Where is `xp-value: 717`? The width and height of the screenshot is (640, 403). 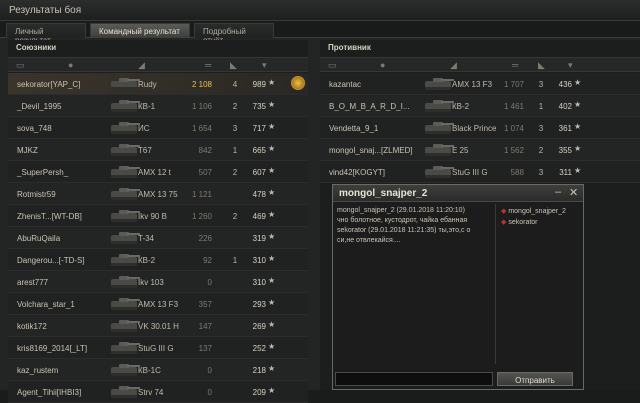
xp-value: 717 is located at coordinates (259, 128).